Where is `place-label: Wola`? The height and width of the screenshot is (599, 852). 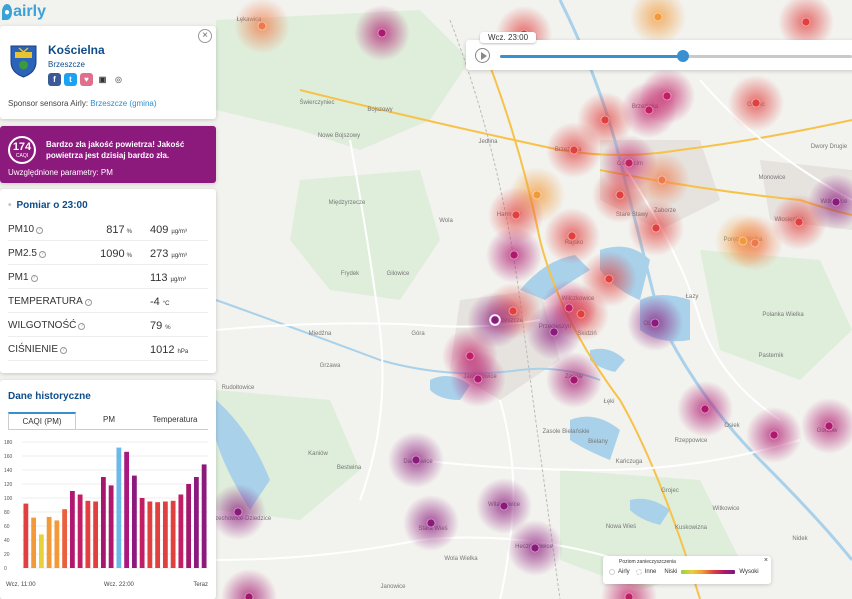
place-label: Wola is located at coordinates (446, 221).